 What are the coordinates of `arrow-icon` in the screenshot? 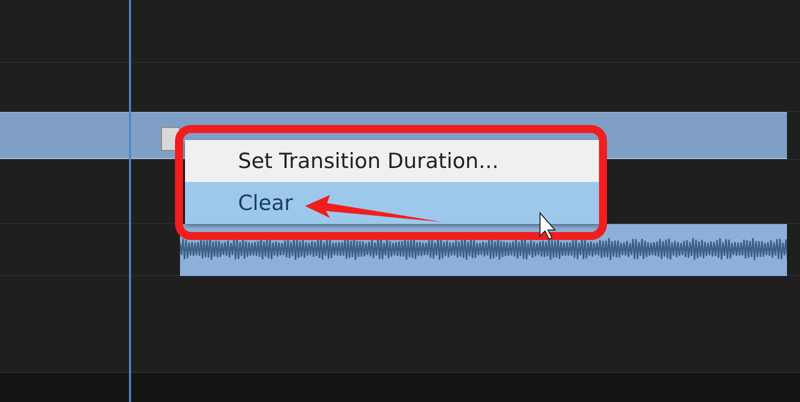 It's located at (373, 208).